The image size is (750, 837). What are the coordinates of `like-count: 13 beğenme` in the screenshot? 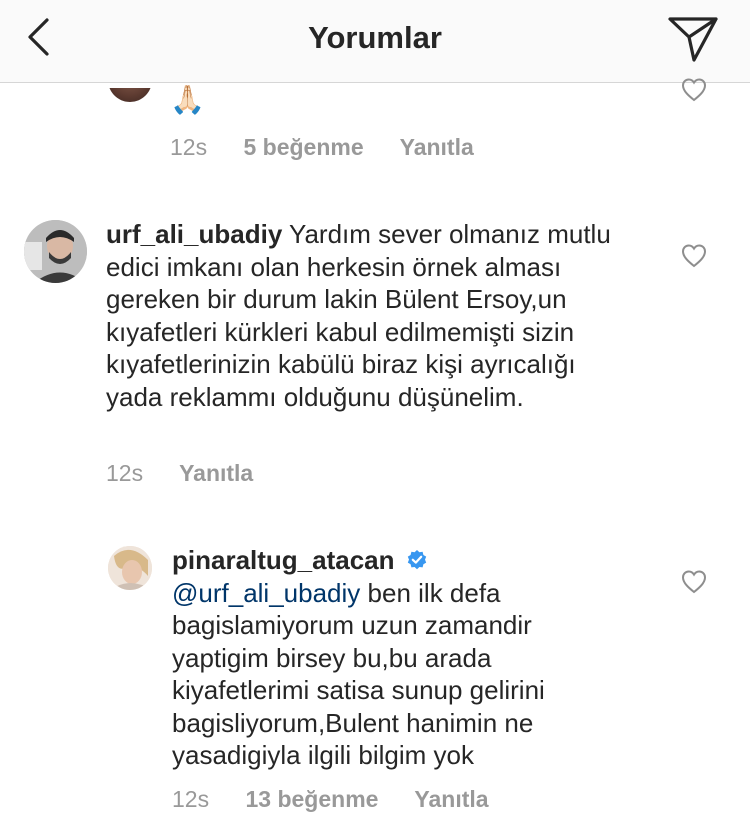 It's located at (311, 799).